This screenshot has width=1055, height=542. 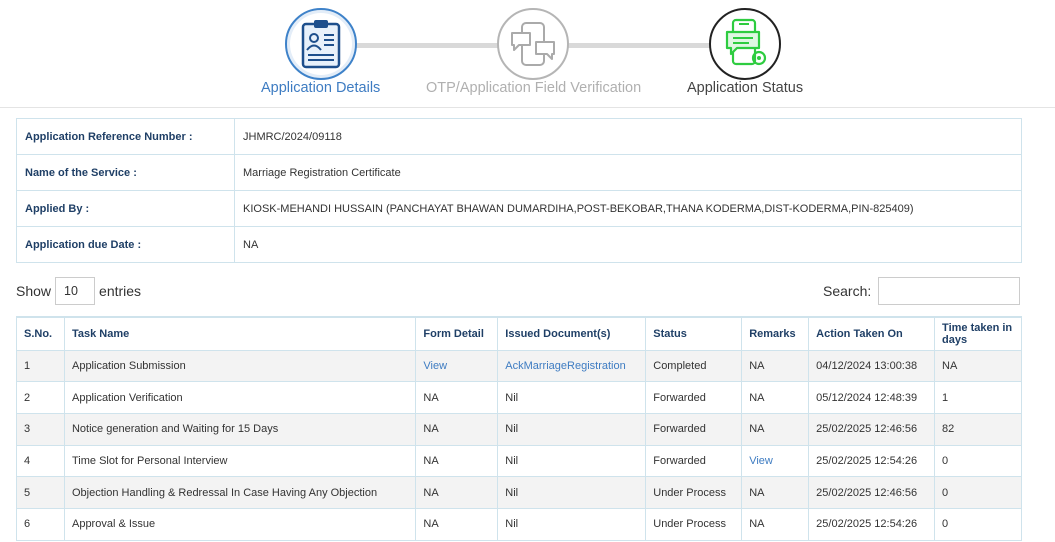 I want to click on chat-verification-icon, so click(x=533, y=44).